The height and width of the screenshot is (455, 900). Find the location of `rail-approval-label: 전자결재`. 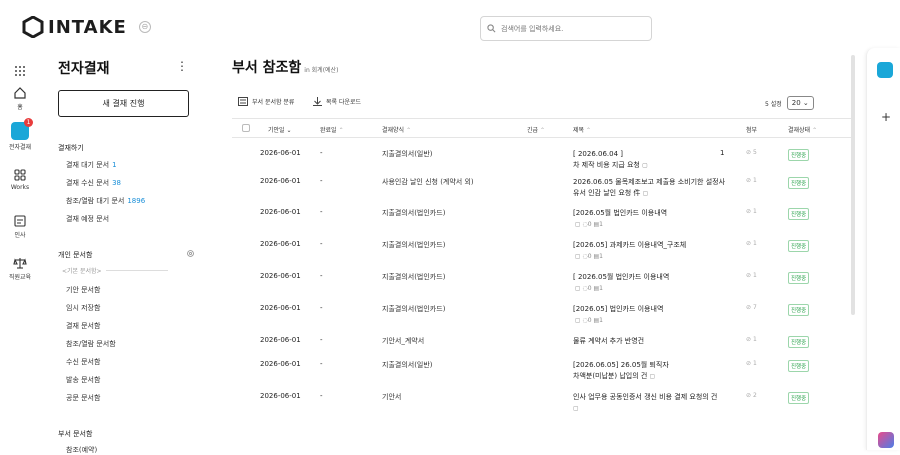

rail-approval-label: 전자결재 is located at coordinates (20, 147).